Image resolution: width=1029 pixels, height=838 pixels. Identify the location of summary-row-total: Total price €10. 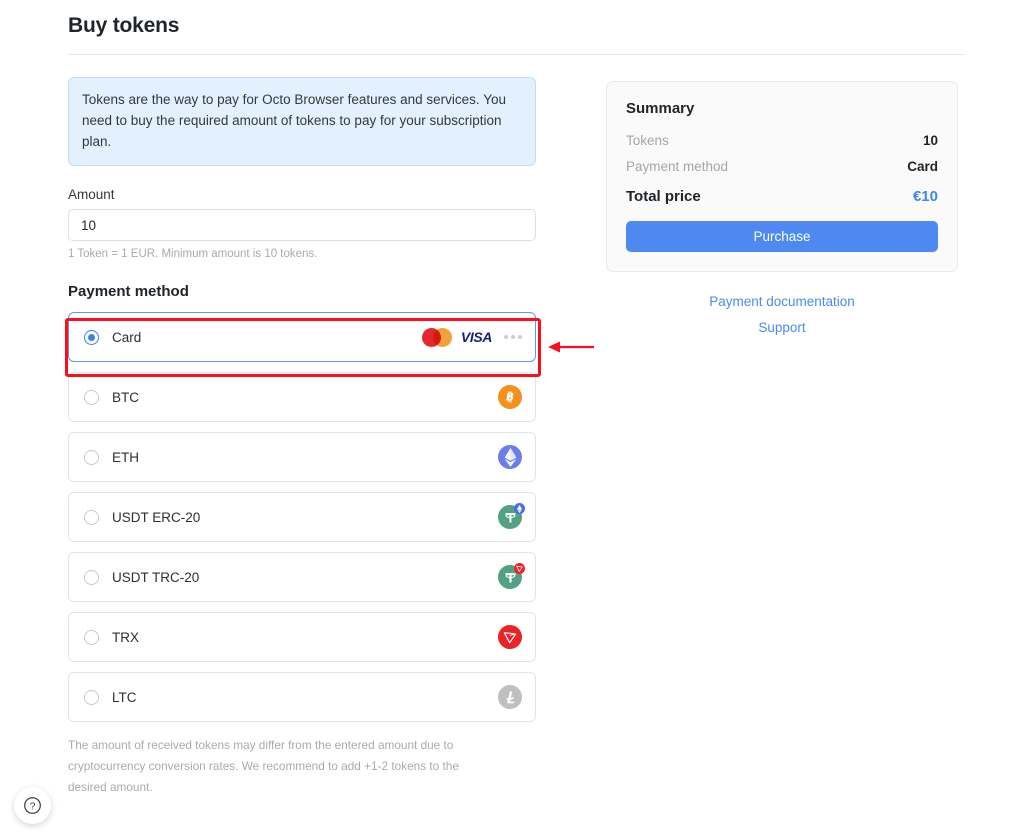
(782, 196).